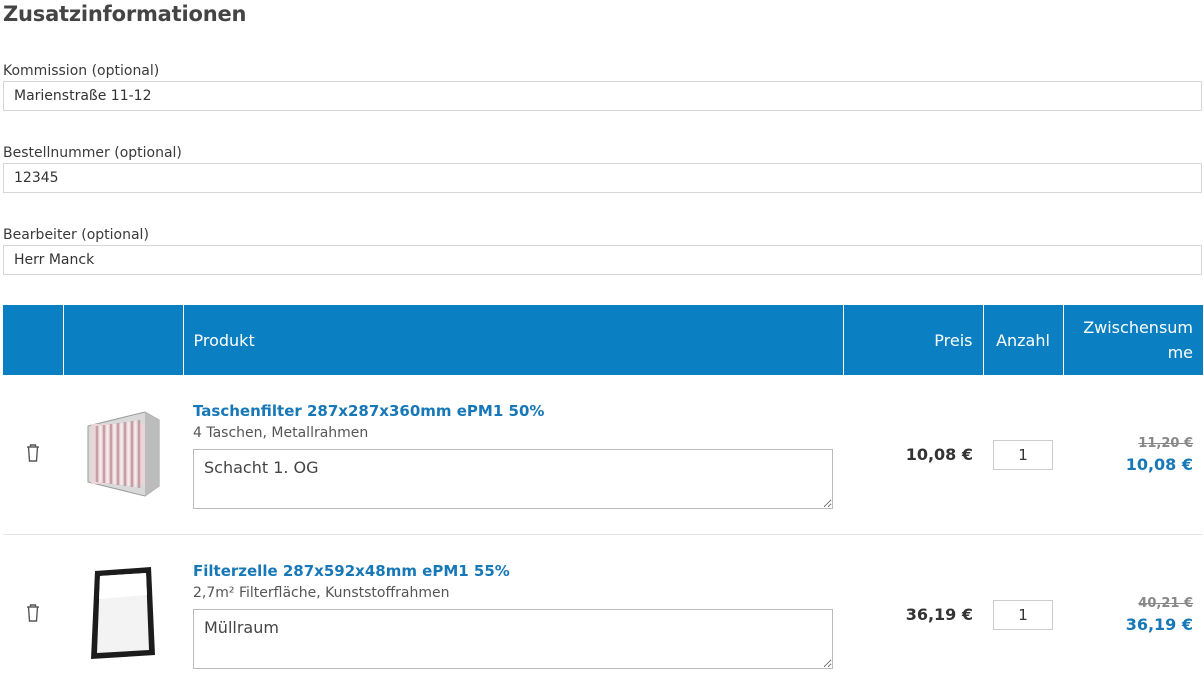 The image size is (1204, 694). I want to click on old-subtotal: 11,20 €, so click(1128, 444).